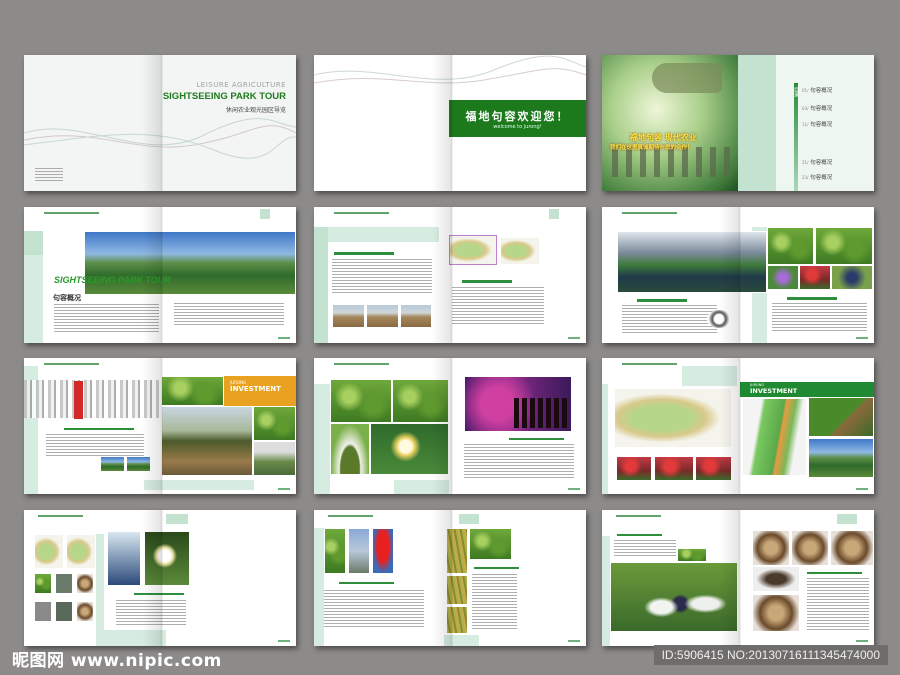 The height and width of the screenshot is (675, 900). I want to click on toc-item-4: 21/ 句容概况, so click(817, 162).